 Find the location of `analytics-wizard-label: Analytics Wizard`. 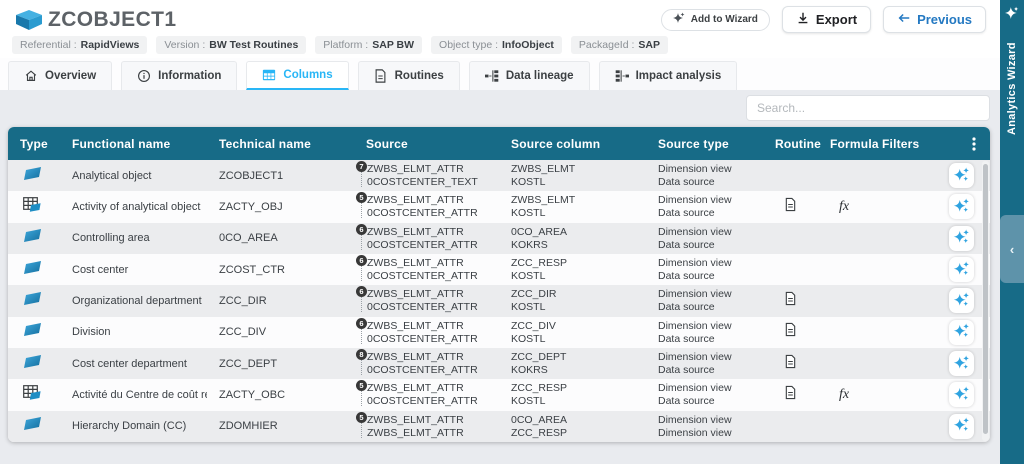

analytics-wizard-label: Analytics Wizard is located at coordinates (1012, 89).